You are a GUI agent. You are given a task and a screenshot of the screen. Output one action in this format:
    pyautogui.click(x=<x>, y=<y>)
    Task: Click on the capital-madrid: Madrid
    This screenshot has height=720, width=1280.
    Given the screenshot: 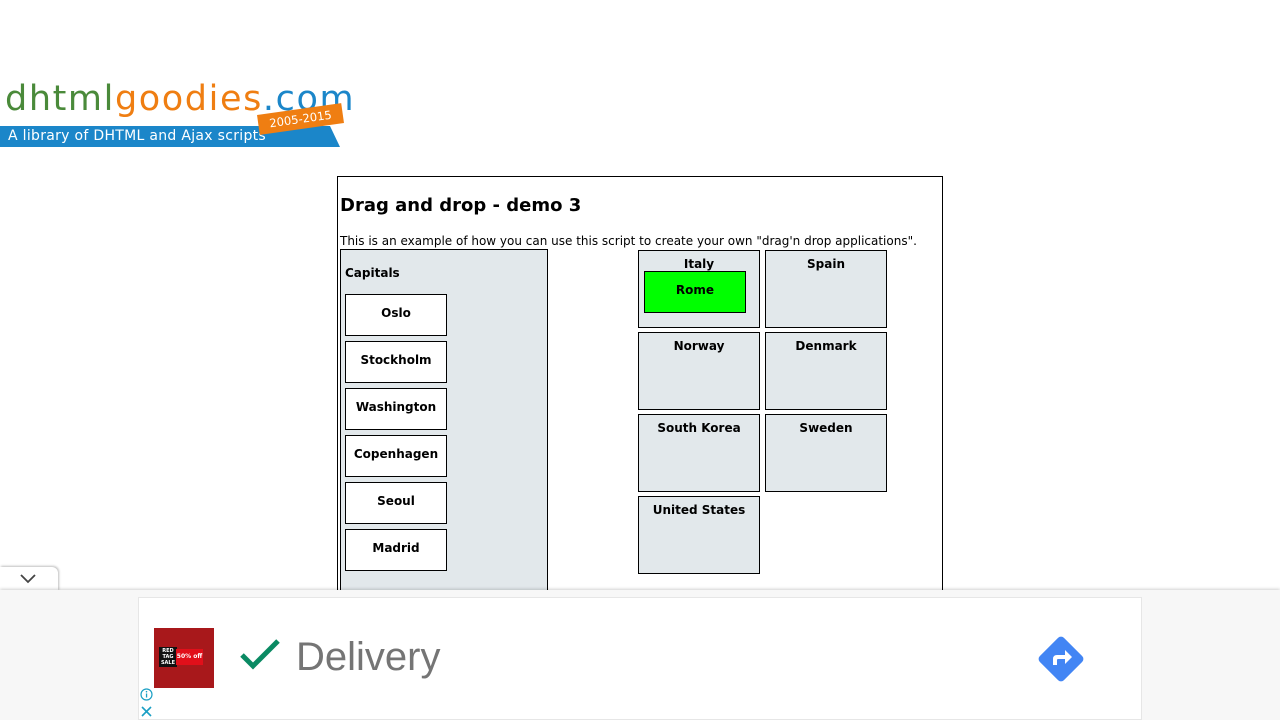 What is the action you would take?
    pyautogui.click(x=396, y=550)
    